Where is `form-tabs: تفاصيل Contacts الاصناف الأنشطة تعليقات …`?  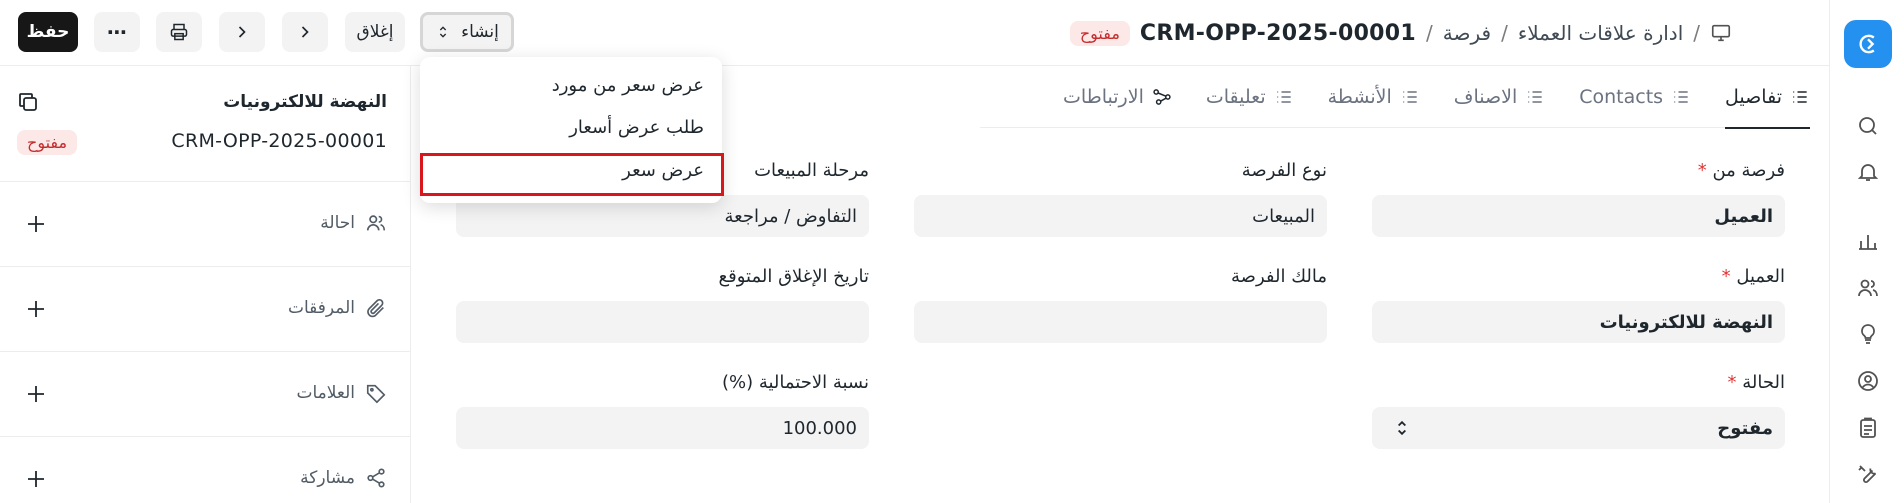
form-tabs: تفاصيل Contacts الاصناف الأنشطة تعليقات … is located at coordinates (1395, 97).